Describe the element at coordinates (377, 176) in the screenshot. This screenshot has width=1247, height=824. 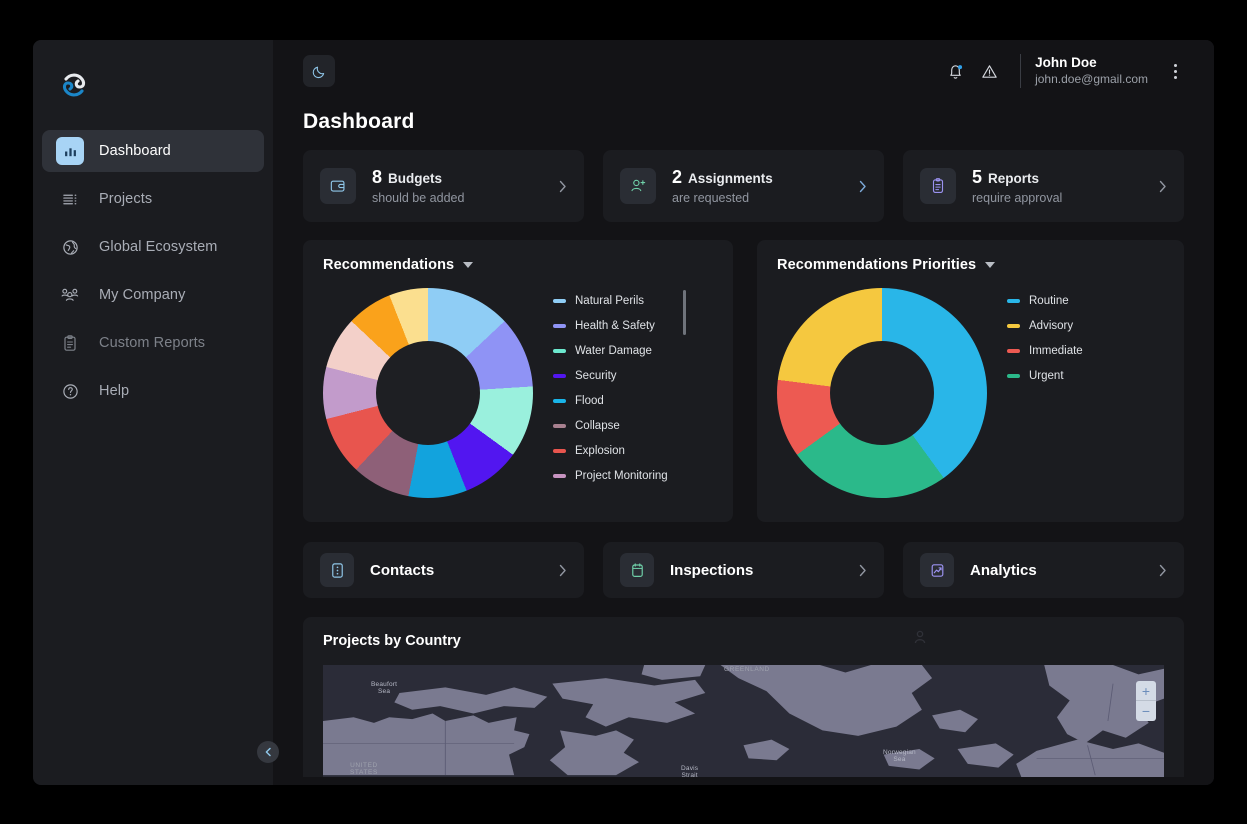
I see `stat-number: 8` at that location.